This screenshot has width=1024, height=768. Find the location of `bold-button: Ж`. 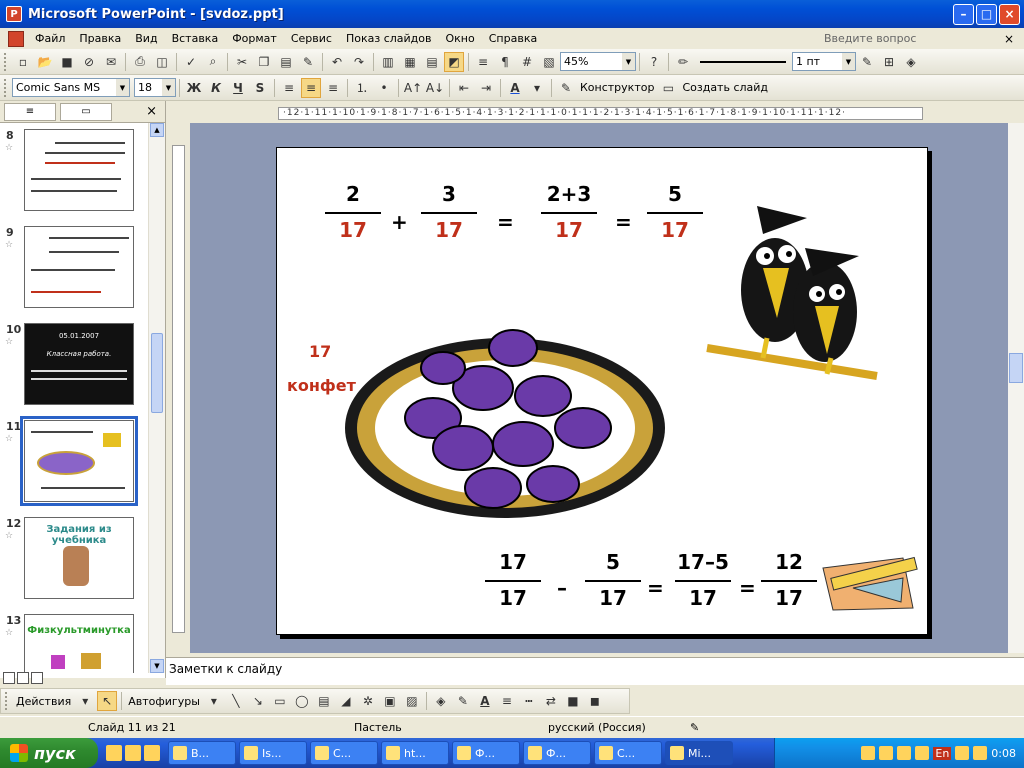

bold-button: Ж is located at coordinates (194, 88).